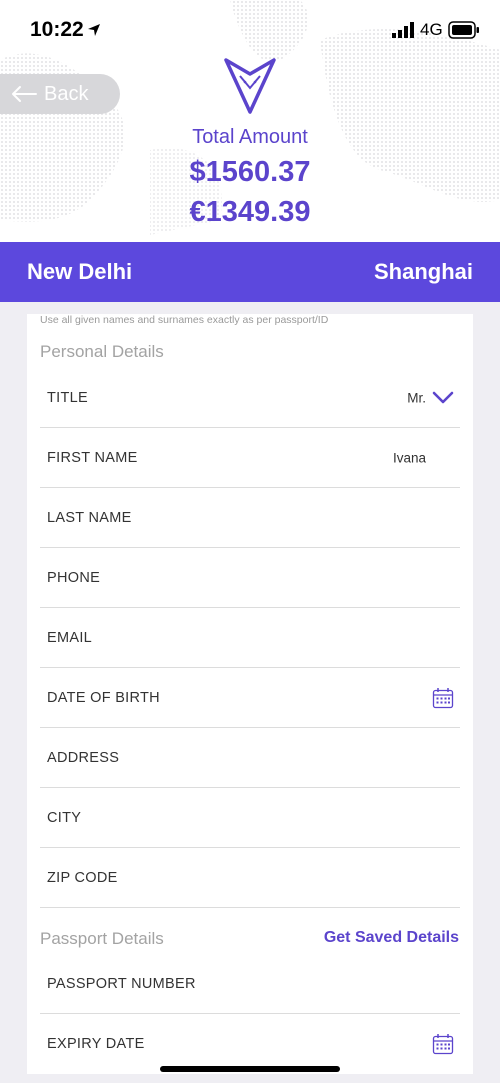 This screenshot has height=1083, width=500. Describe the element at coordinates (57, 29) in the screenshot. I see `status-time: 10:22` at that location.